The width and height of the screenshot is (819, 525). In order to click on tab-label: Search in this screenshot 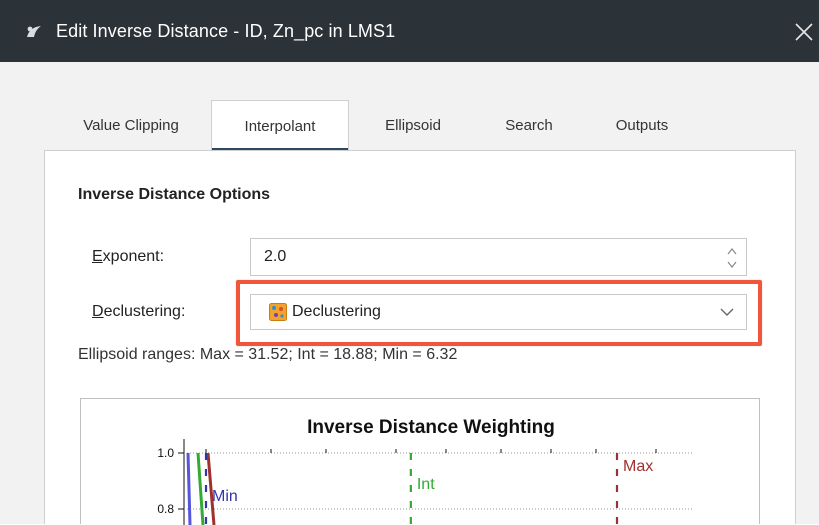, I will do `click(529, 125)`.